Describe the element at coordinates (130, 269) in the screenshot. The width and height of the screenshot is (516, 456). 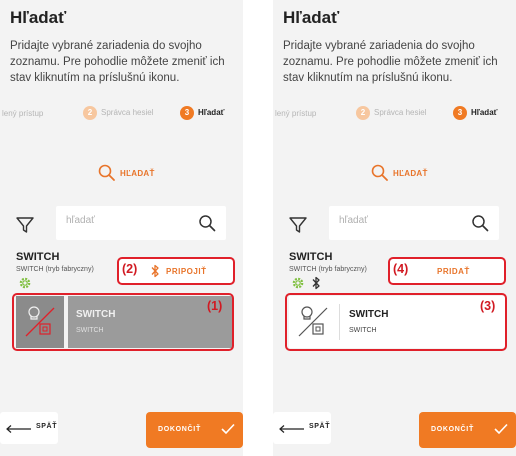
I see `annotation-label-action: (2)` at that location.